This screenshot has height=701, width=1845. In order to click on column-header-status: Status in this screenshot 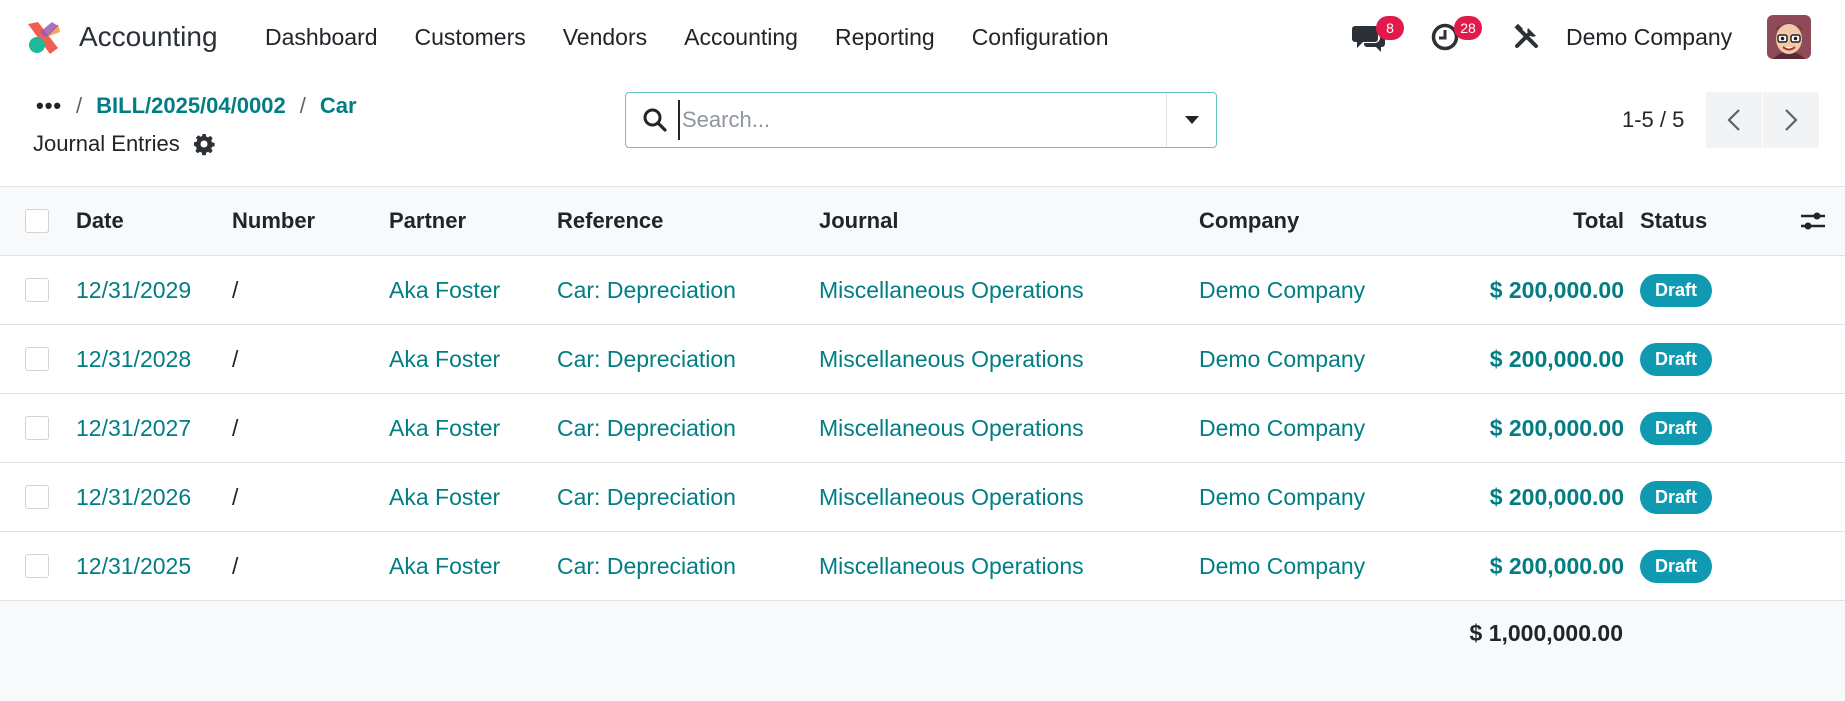, I will do `click(1673, 221)`.